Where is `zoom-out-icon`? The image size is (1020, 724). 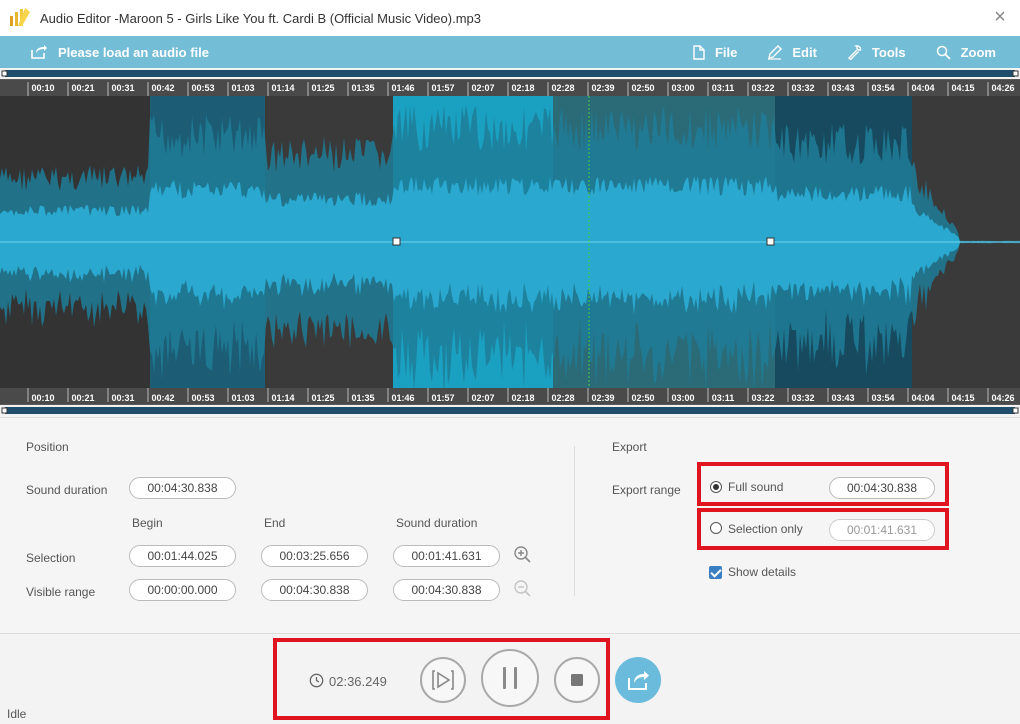
zoom-out-icon is located at coordinates (523, 589).